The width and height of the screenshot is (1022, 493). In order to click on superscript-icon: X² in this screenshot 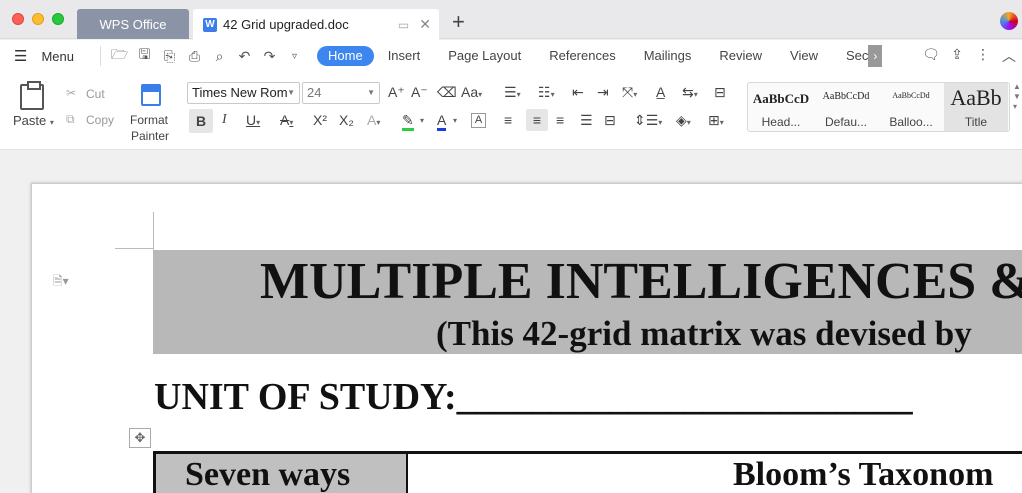, I will do `click(320, 120)`.